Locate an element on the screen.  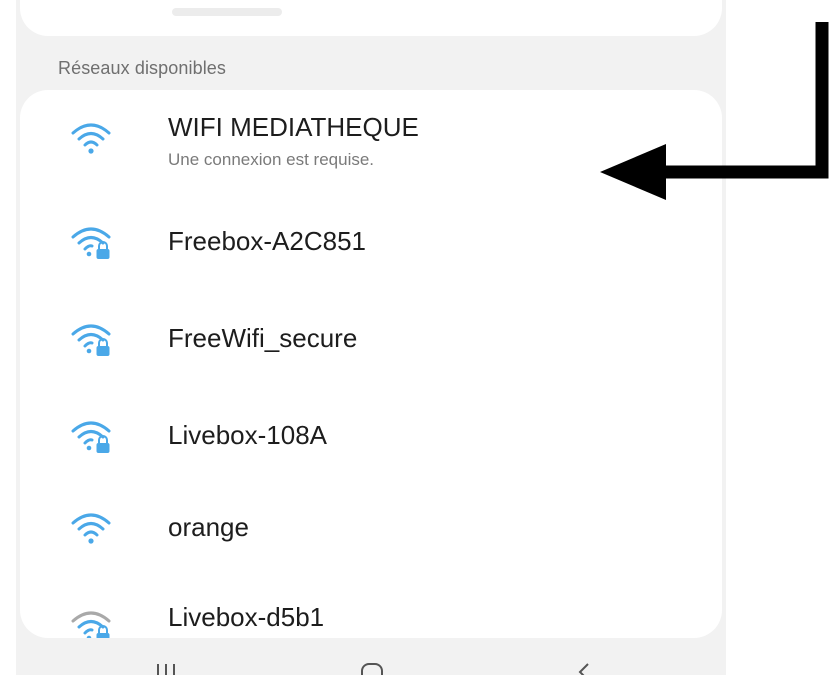
network-name: FreeWifi_secure is located at coordinates (263, 338).